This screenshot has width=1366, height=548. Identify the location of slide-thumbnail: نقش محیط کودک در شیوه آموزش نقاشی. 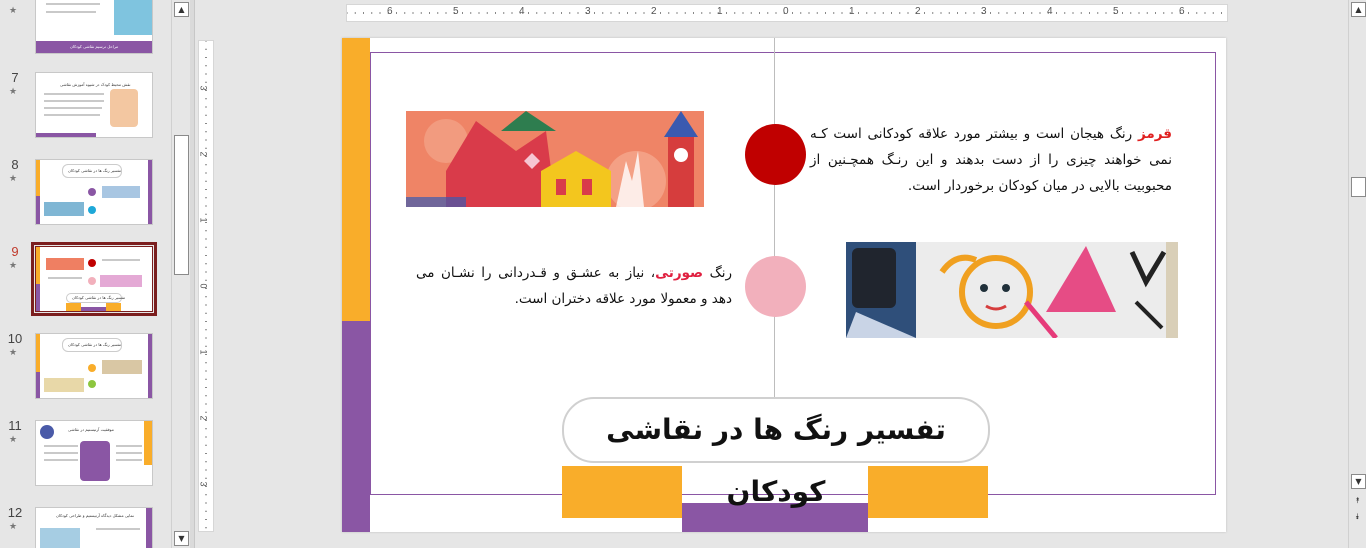
(94, 105).